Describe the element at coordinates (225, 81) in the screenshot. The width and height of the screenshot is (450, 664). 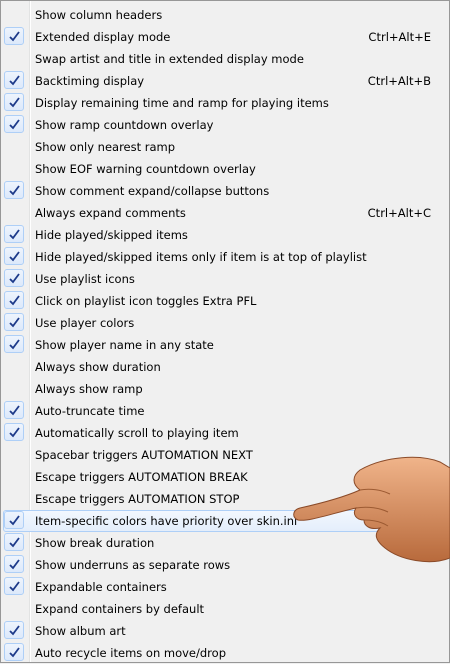
I see `menu-item: Backtiming display Ctrl+Alt+B` at that location.